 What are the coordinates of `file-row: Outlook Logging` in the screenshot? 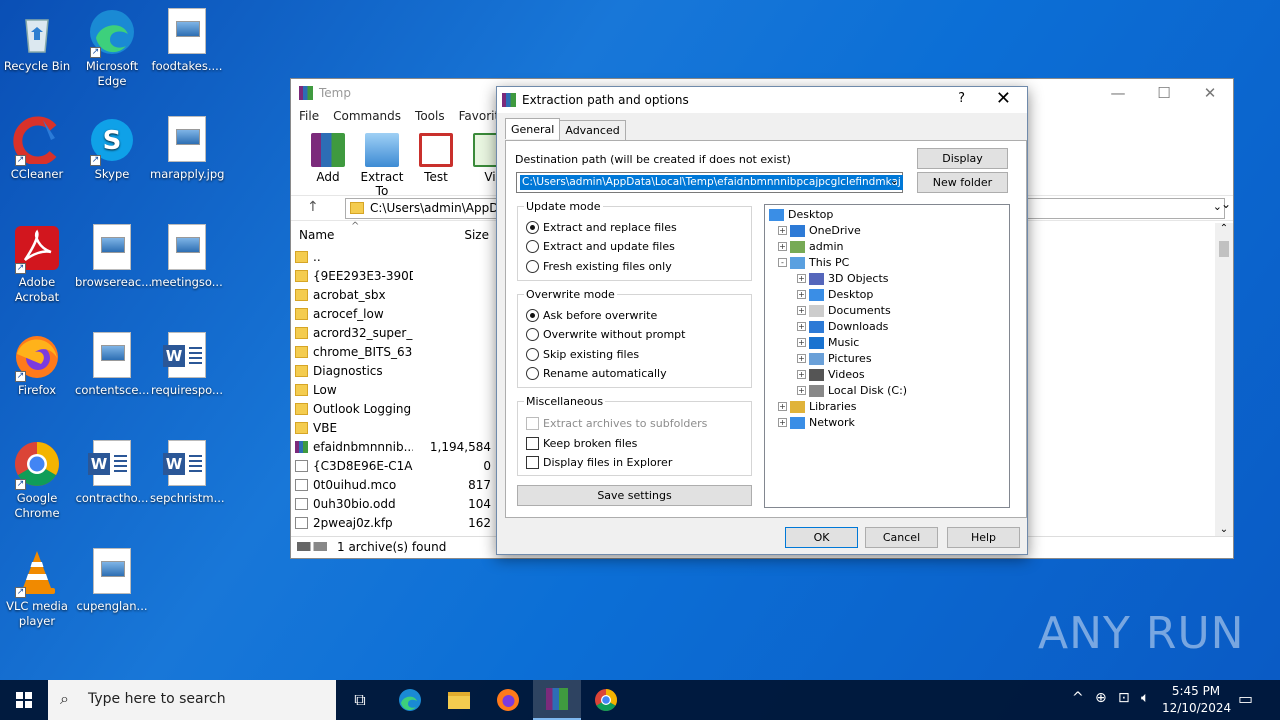 It's located at (393, 408).